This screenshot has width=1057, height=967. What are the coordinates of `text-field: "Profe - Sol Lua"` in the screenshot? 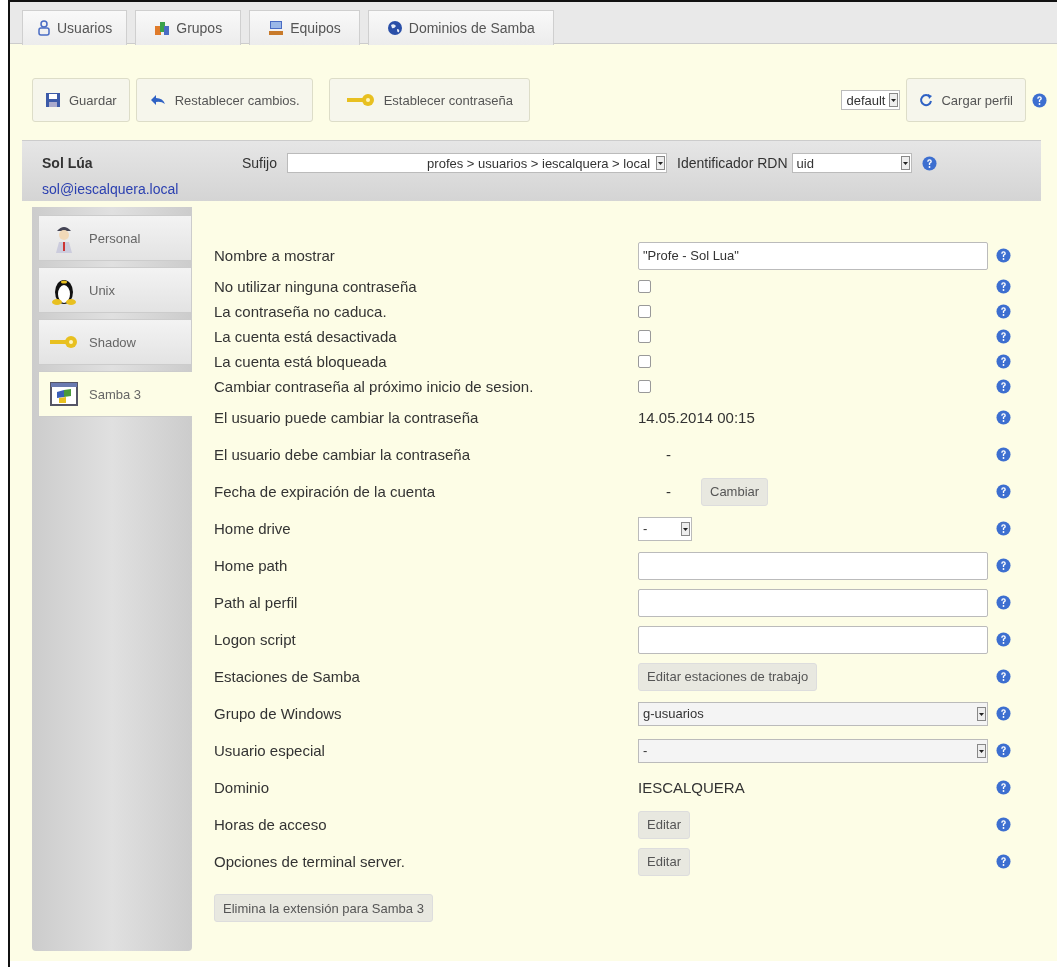 It's located at (813, 255).